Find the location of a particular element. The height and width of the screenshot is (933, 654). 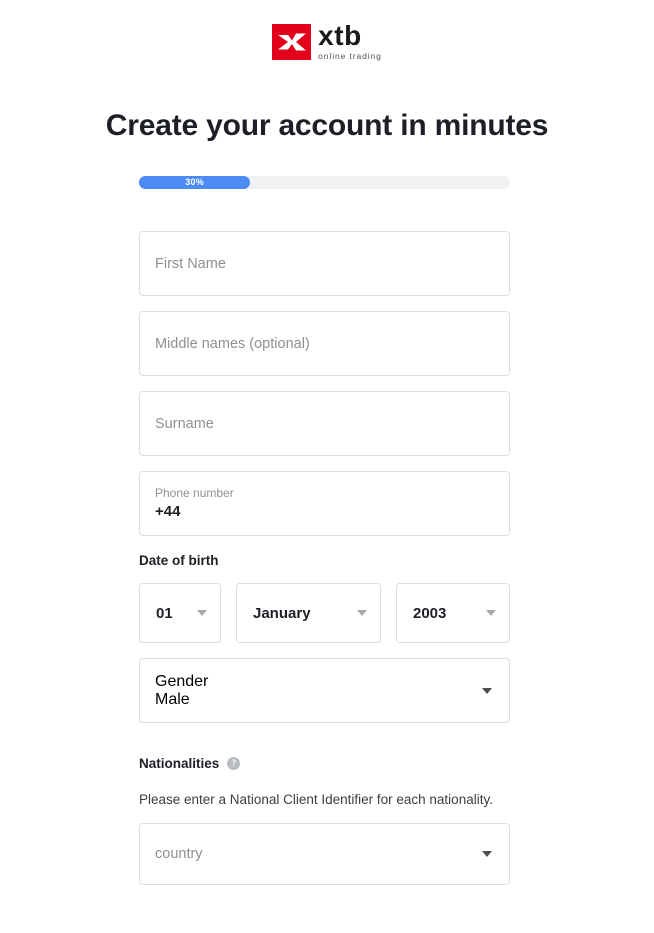

middle-names-field: Middle names (optional) is located at coordinates (324, 343).